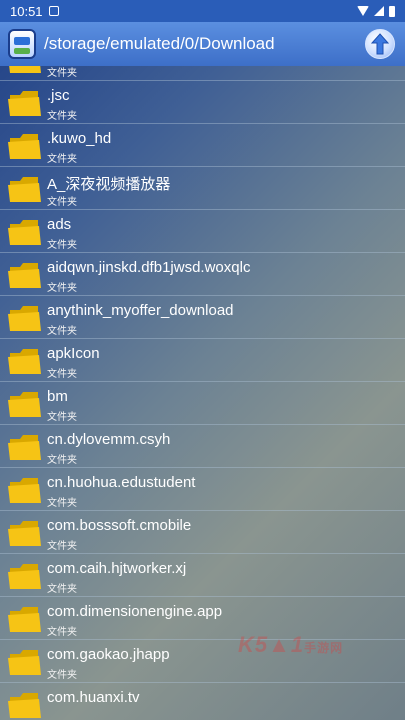 This screenshot has width=405, height=720. I want to click on wifi-icon, so click(363, 11).